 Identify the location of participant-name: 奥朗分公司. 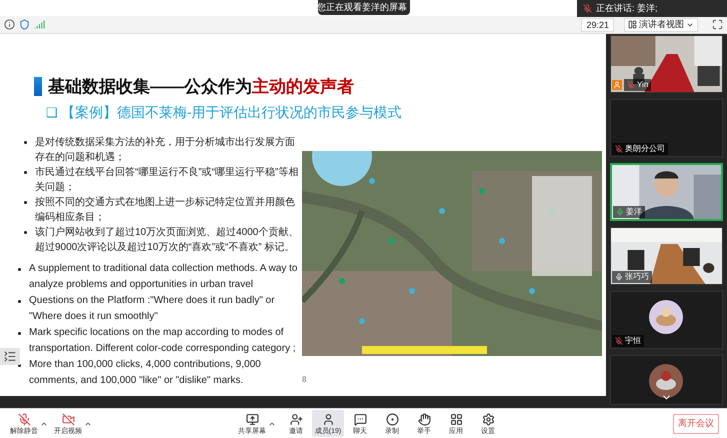
(645, 149).